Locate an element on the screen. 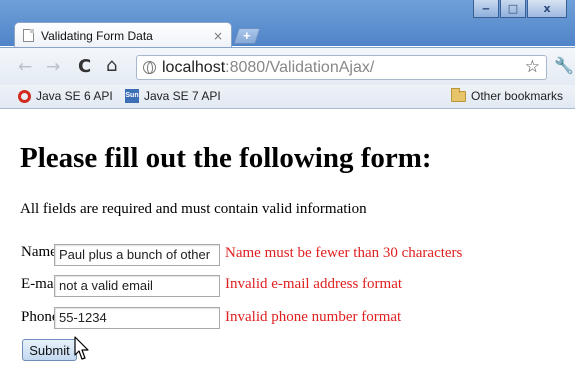 Image resolution: width=575 pixels, height=373 pixels. plus-icon: + is located at coordinates (247, 35).